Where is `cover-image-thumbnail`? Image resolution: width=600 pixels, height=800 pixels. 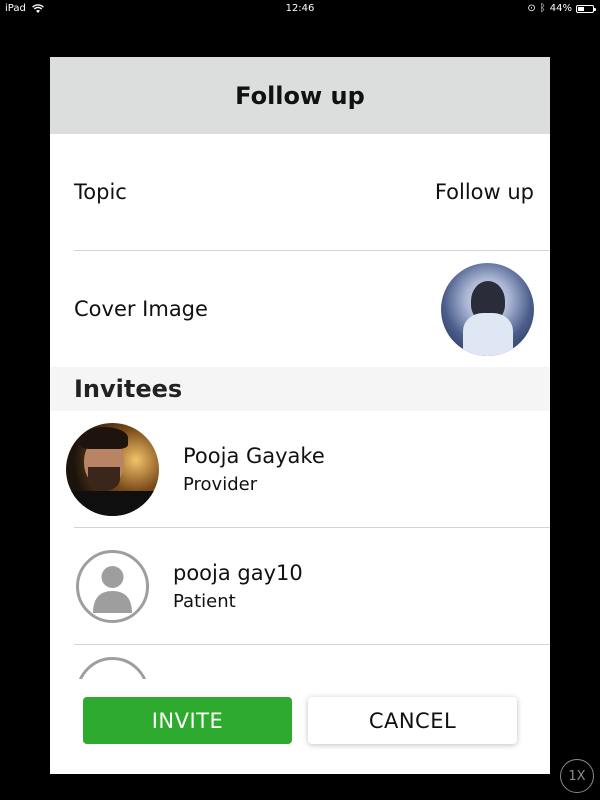
cover-image-thumbnail is located at coordinates (487, 309).